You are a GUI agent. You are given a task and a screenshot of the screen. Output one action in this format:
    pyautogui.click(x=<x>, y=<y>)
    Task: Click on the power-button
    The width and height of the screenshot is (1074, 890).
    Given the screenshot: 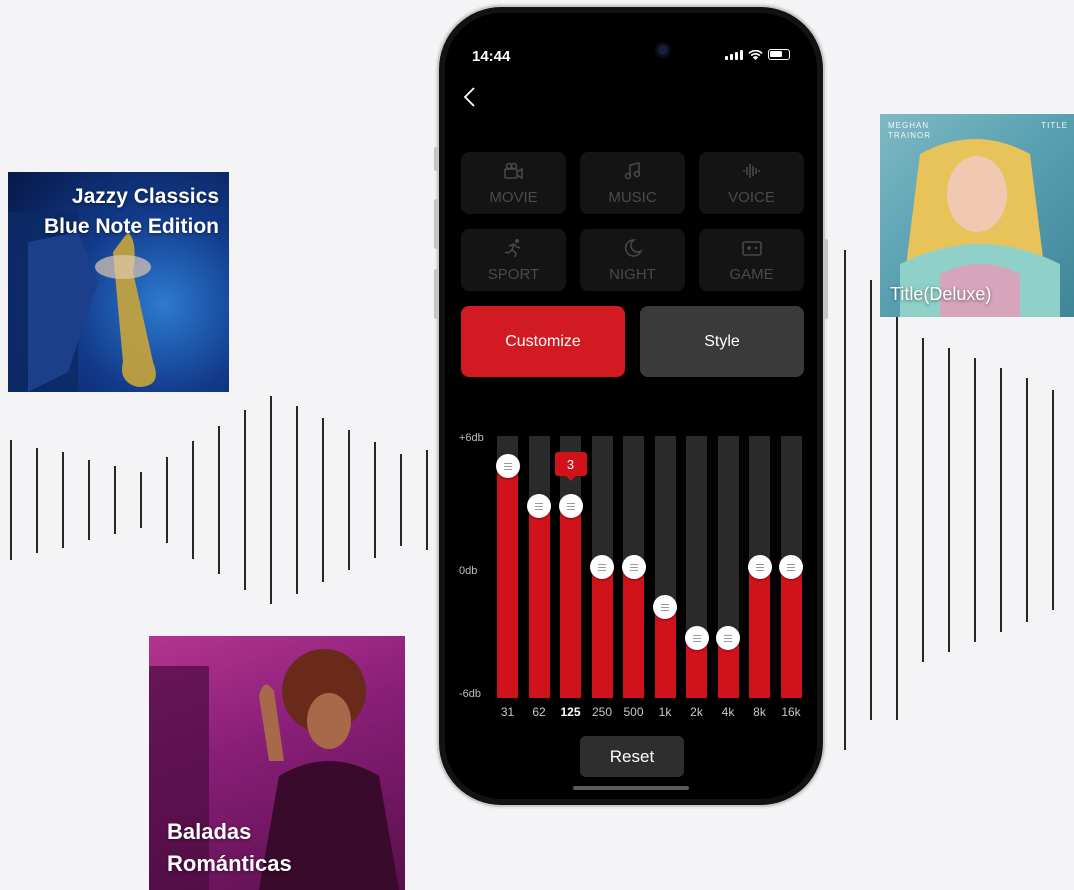 What is the action you would take?
    pyautogui.click(x=826, y=279)
    